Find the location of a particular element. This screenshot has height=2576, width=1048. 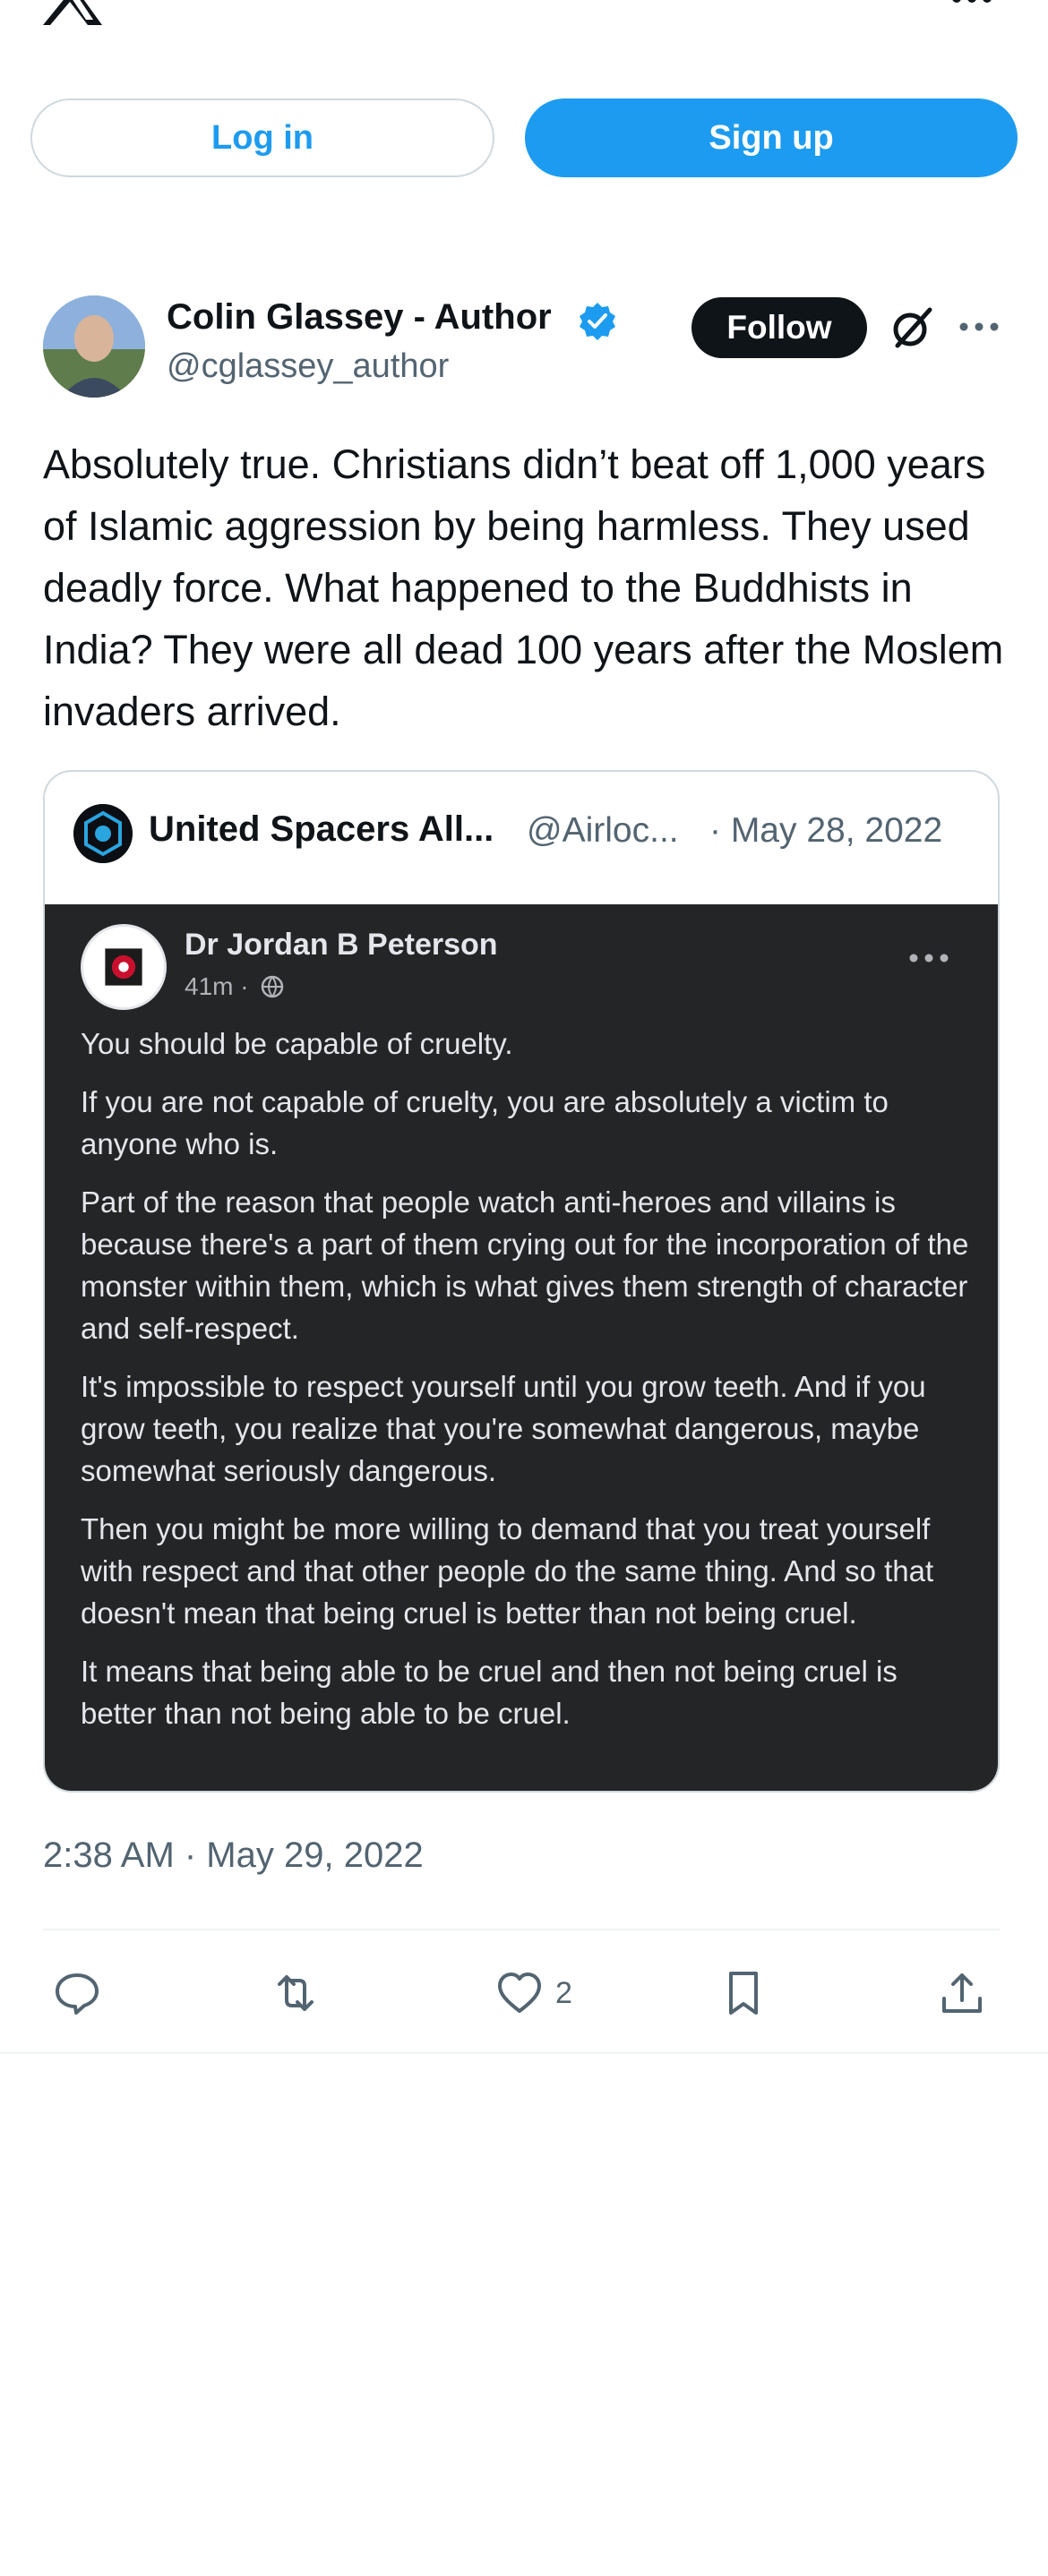

action-bar: 2 is located at coordinates (526, 1993).